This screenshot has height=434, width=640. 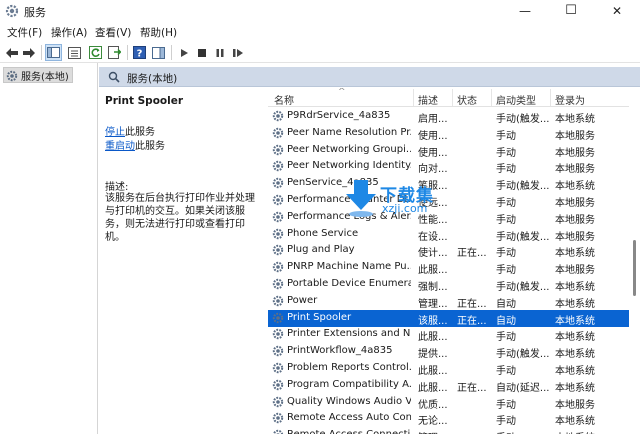 I want to click on service-row: Peer Name Resolution Pr... 使用... 手动 本地服务, so click(x=448, y=133).